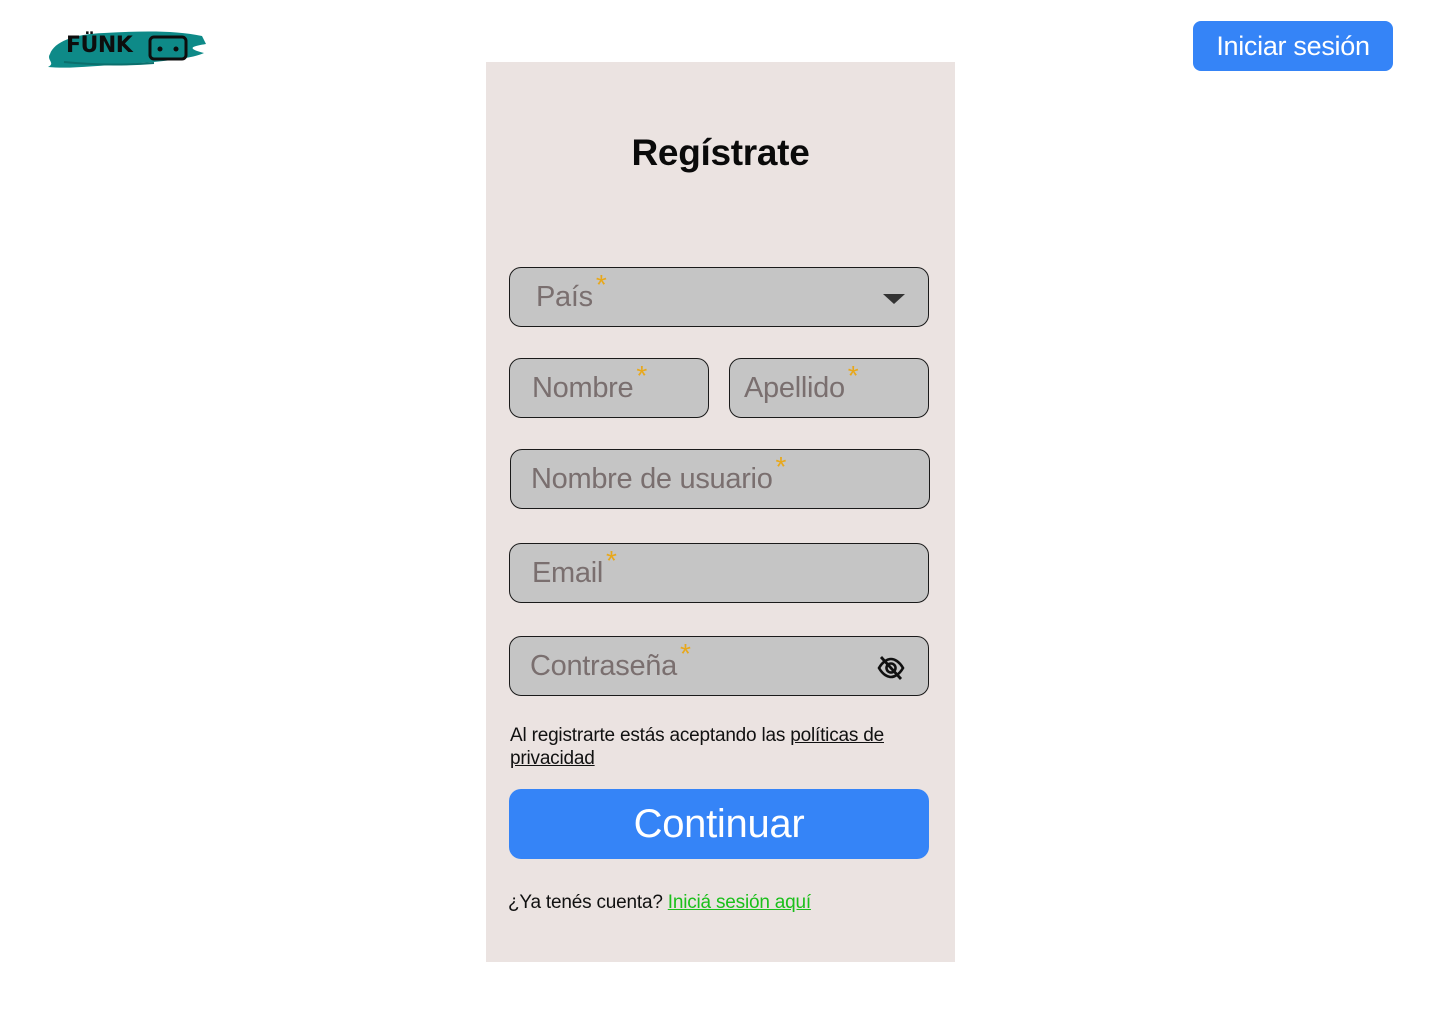 The width and height of the screenshot is (1440, 1024). I want to click on username-field: Nombre de usuario *, so click(720, 479).